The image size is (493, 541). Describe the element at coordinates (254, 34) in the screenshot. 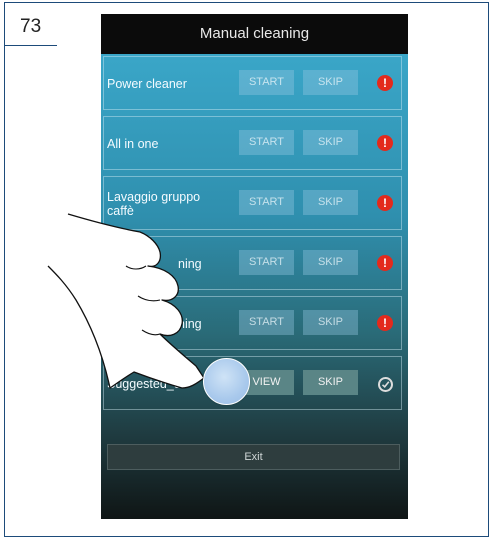

I see `screen-title: Manual cleaning` at that location.